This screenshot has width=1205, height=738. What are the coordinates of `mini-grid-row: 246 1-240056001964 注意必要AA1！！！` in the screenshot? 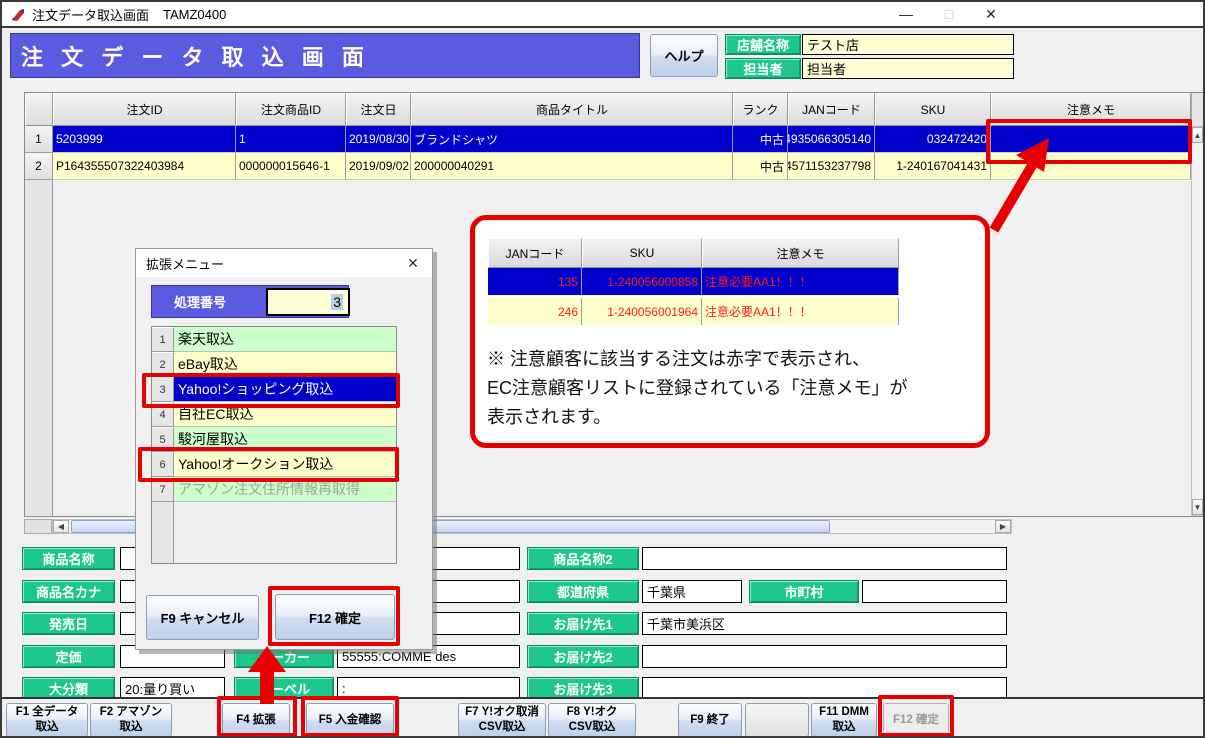 It's located at (693, 311).